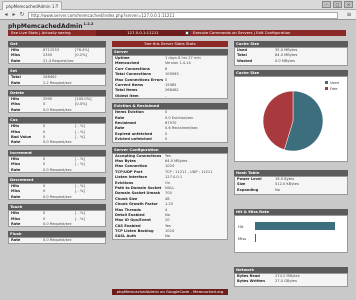 This screenshot has height=300, width=356. Describe the element at coordinates (14, 15) in the screenshot. I see `forward-icon: ▸` at that location.